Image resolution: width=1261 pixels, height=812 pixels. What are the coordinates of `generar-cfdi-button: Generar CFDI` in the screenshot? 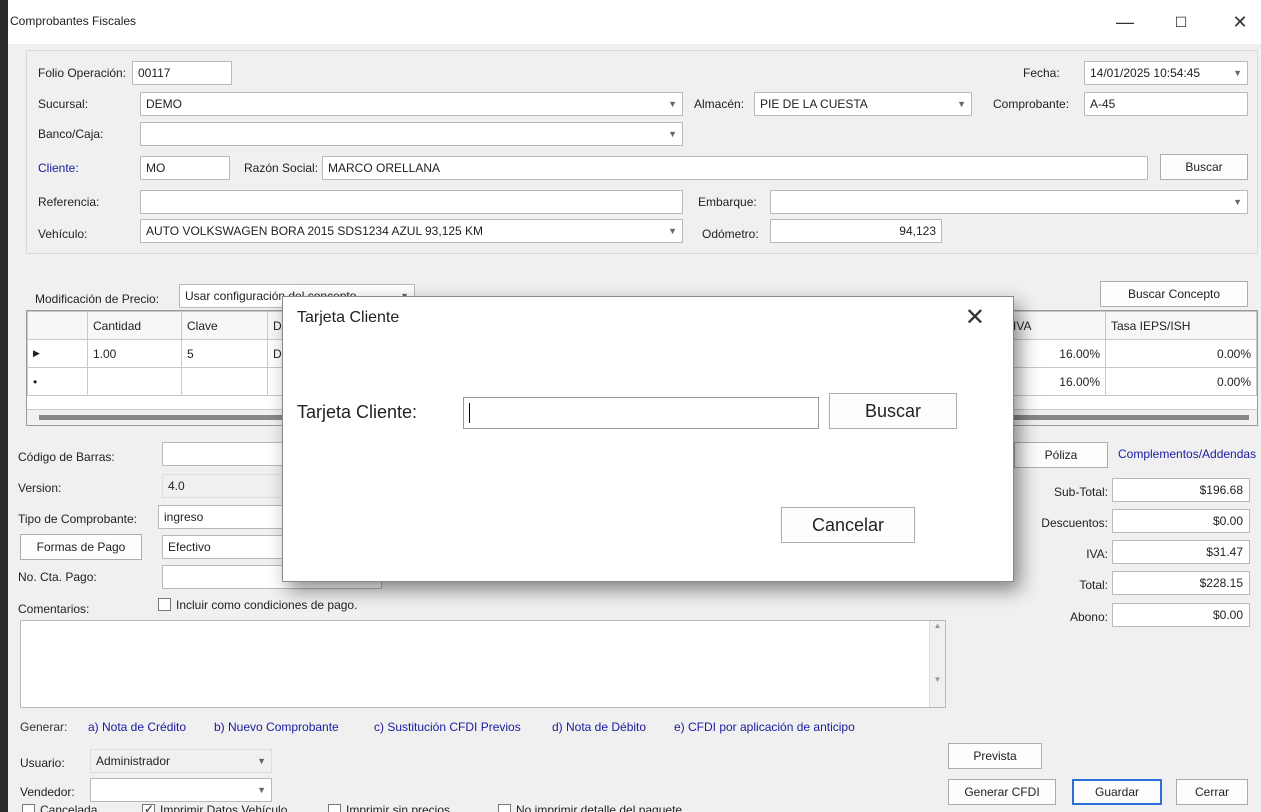 It's located at (1002, 792).